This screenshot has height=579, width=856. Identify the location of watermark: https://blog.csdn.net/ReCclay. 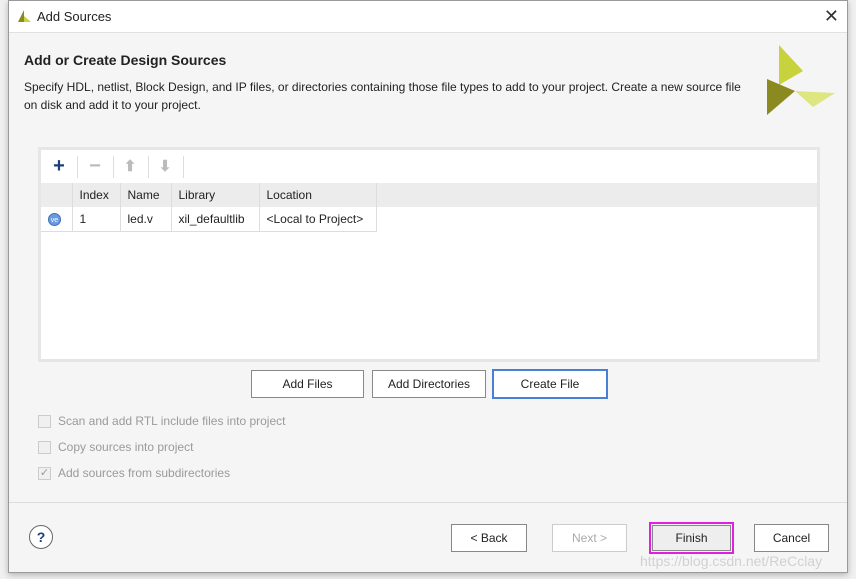
(731, 561).